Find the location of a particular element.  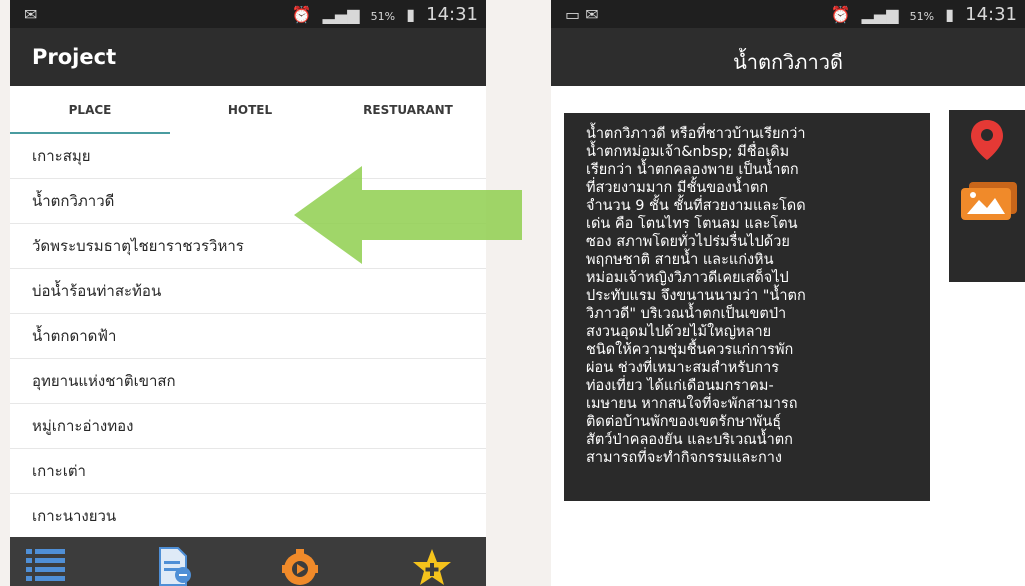

description-line: วิภาวดี" บริเวณน้ำตกเป็นเขตป่า is located at coordinates (686, 314).